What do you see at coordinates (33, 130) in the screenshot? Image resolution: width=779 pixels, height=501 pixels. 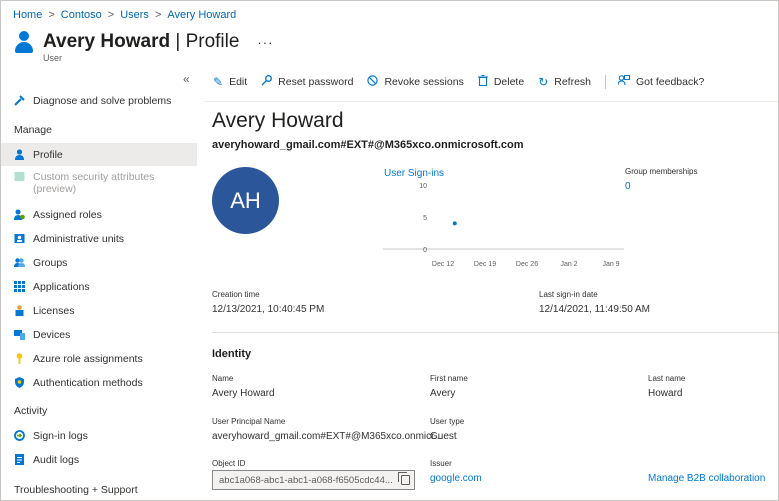 I see `section-header-manage: Manage` at bounding box center [33, 130].